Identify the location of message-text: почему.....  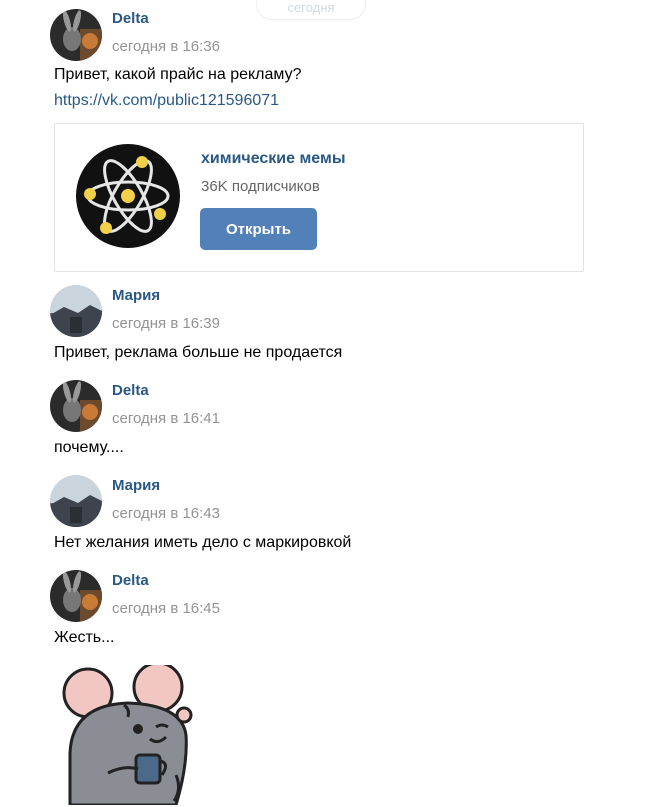
(89, 447).